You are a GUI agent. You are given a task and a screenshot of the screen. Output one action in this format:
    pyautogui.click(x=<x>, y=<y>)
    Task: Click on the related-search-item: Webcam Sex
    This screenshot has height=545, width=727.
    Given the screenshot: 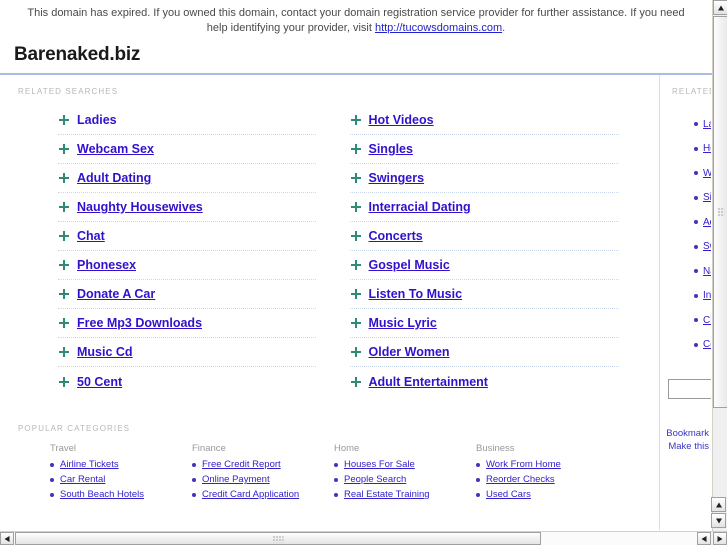 What is the action you would take?
    pyautogui.click(x=187, y=149)
    